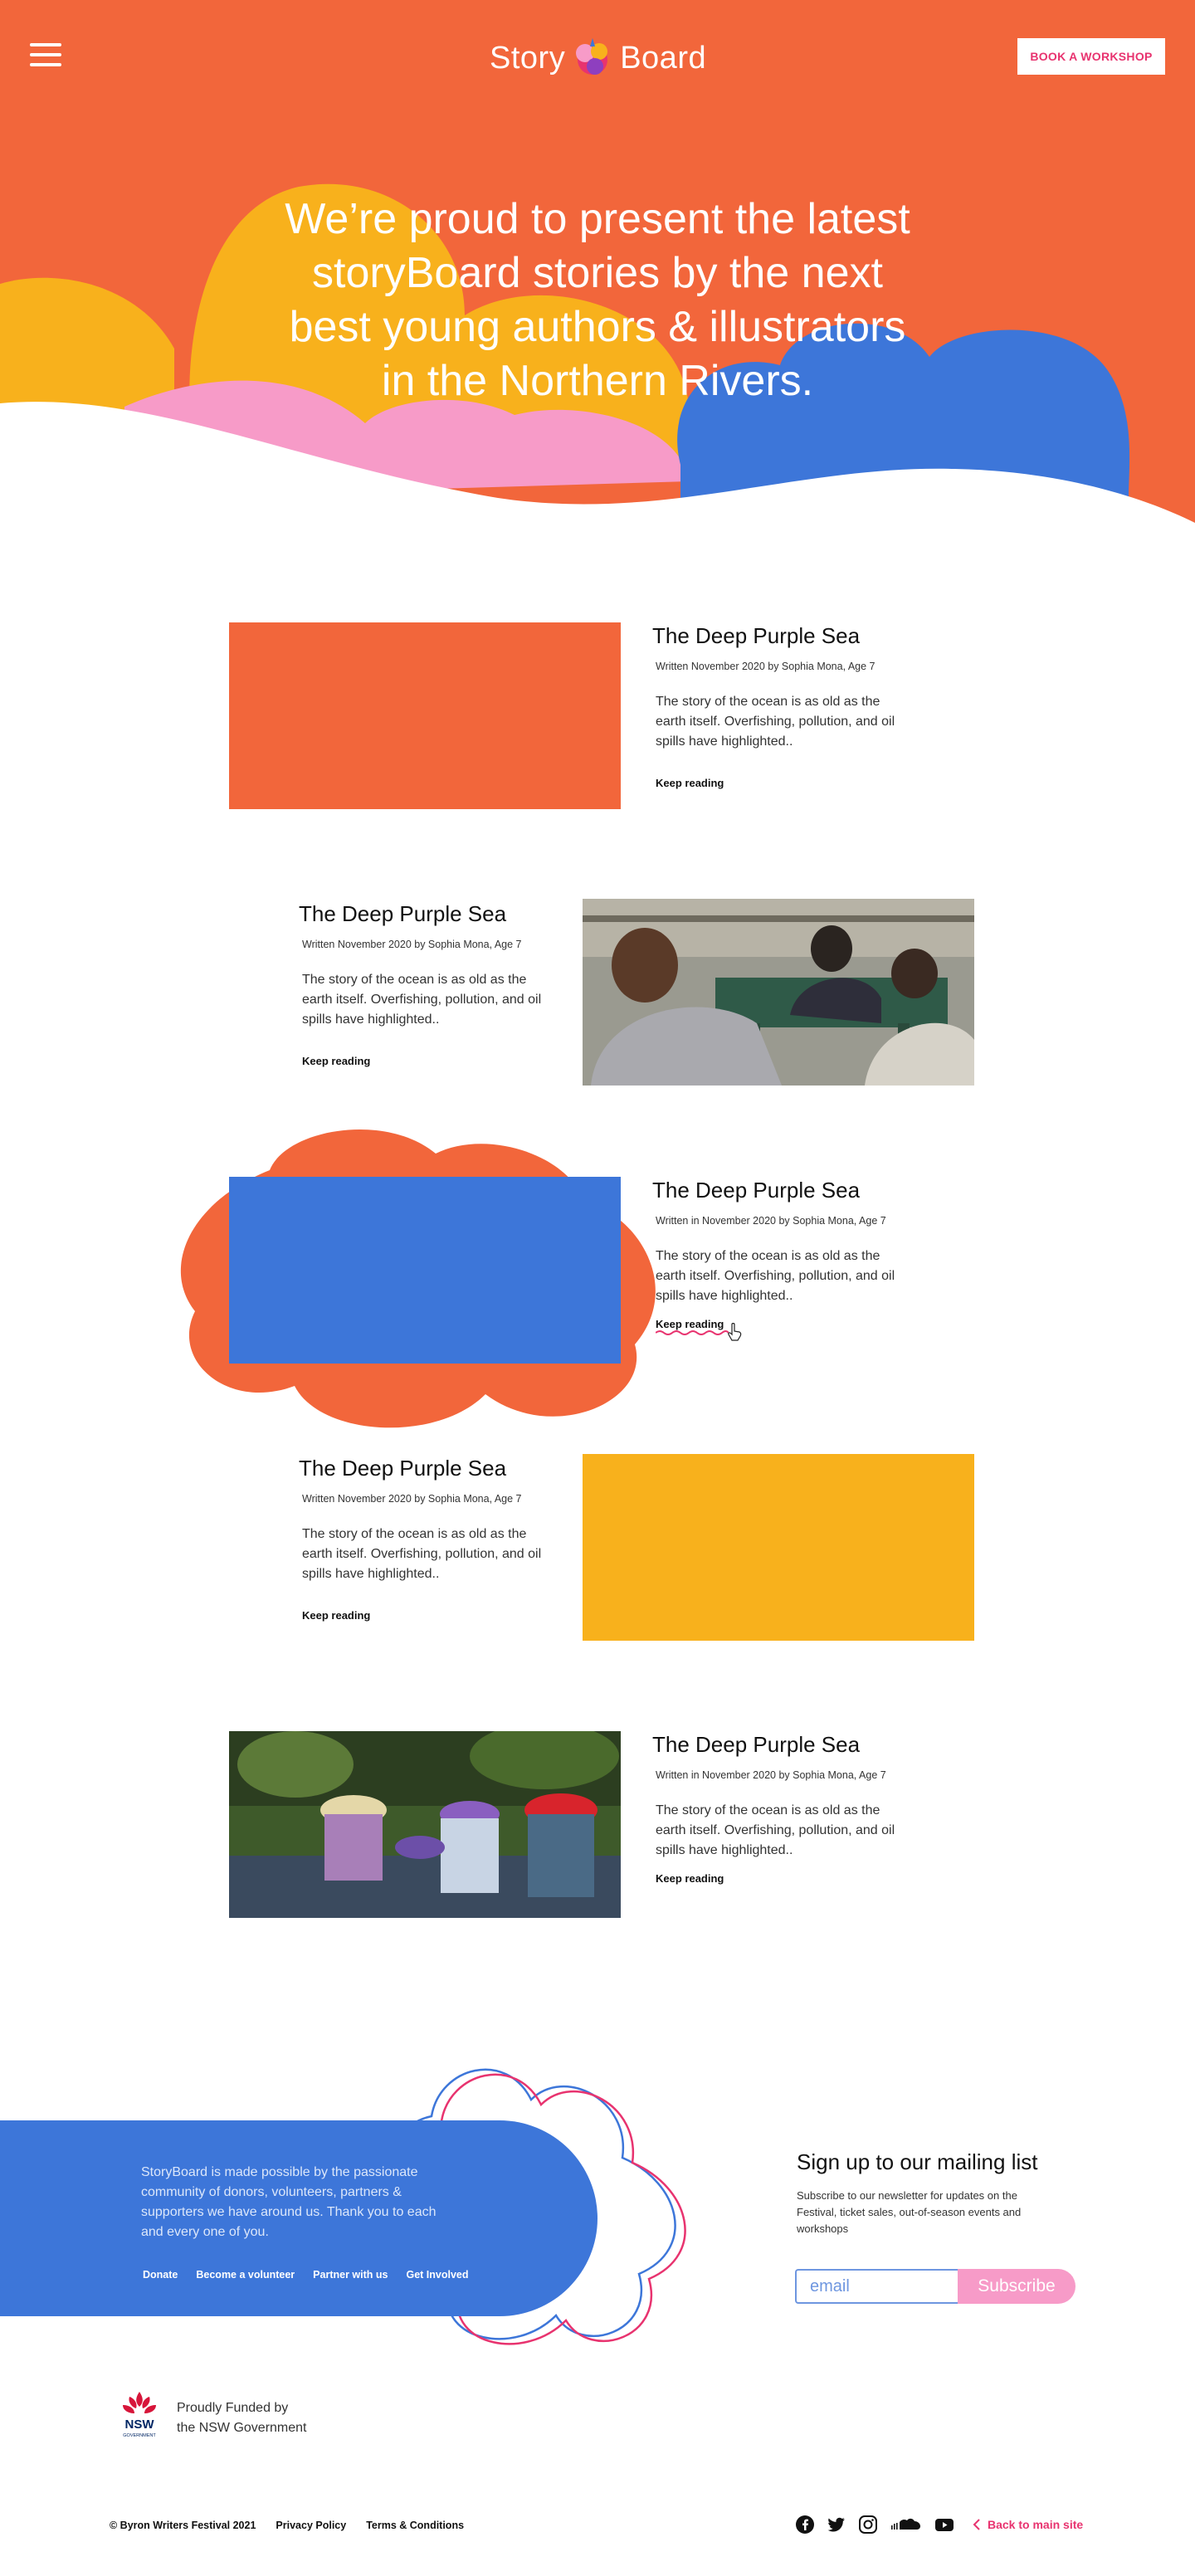 This screenshot has width=1195, height=2576. I want to click on instagram-icon, so click(868, 2525).